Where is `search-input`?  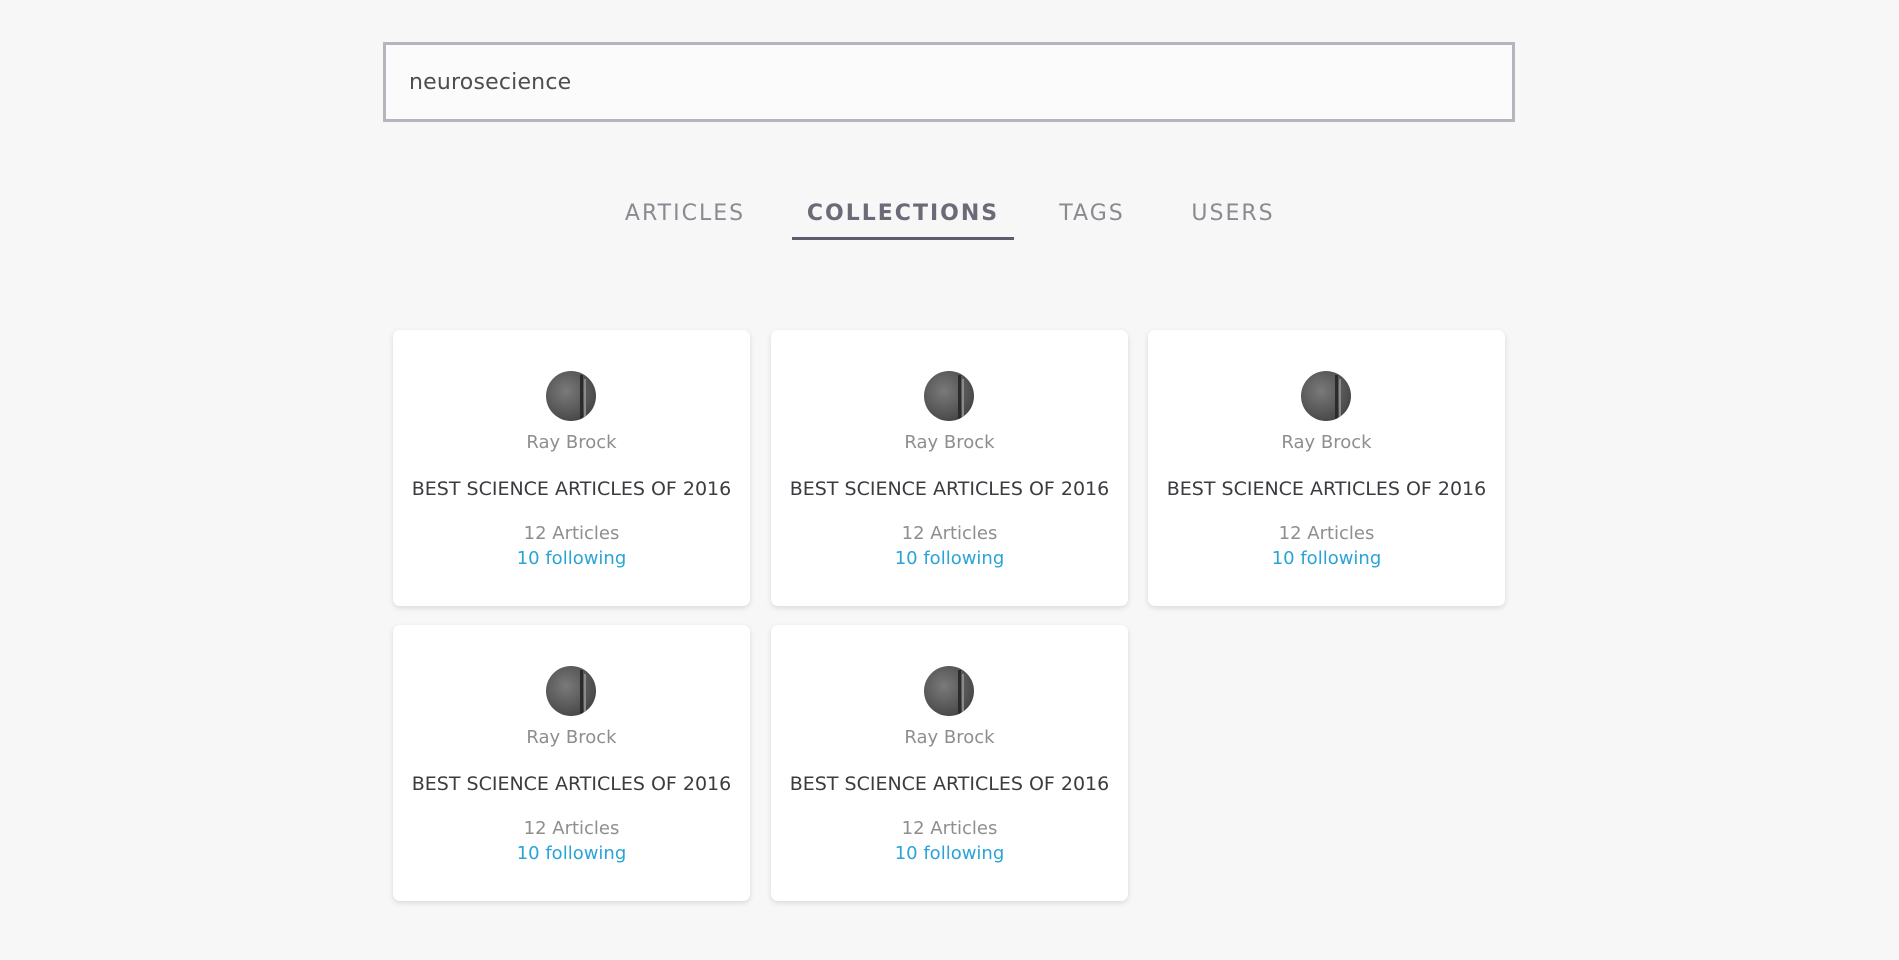 search-input is located at coordinates (949, 82).